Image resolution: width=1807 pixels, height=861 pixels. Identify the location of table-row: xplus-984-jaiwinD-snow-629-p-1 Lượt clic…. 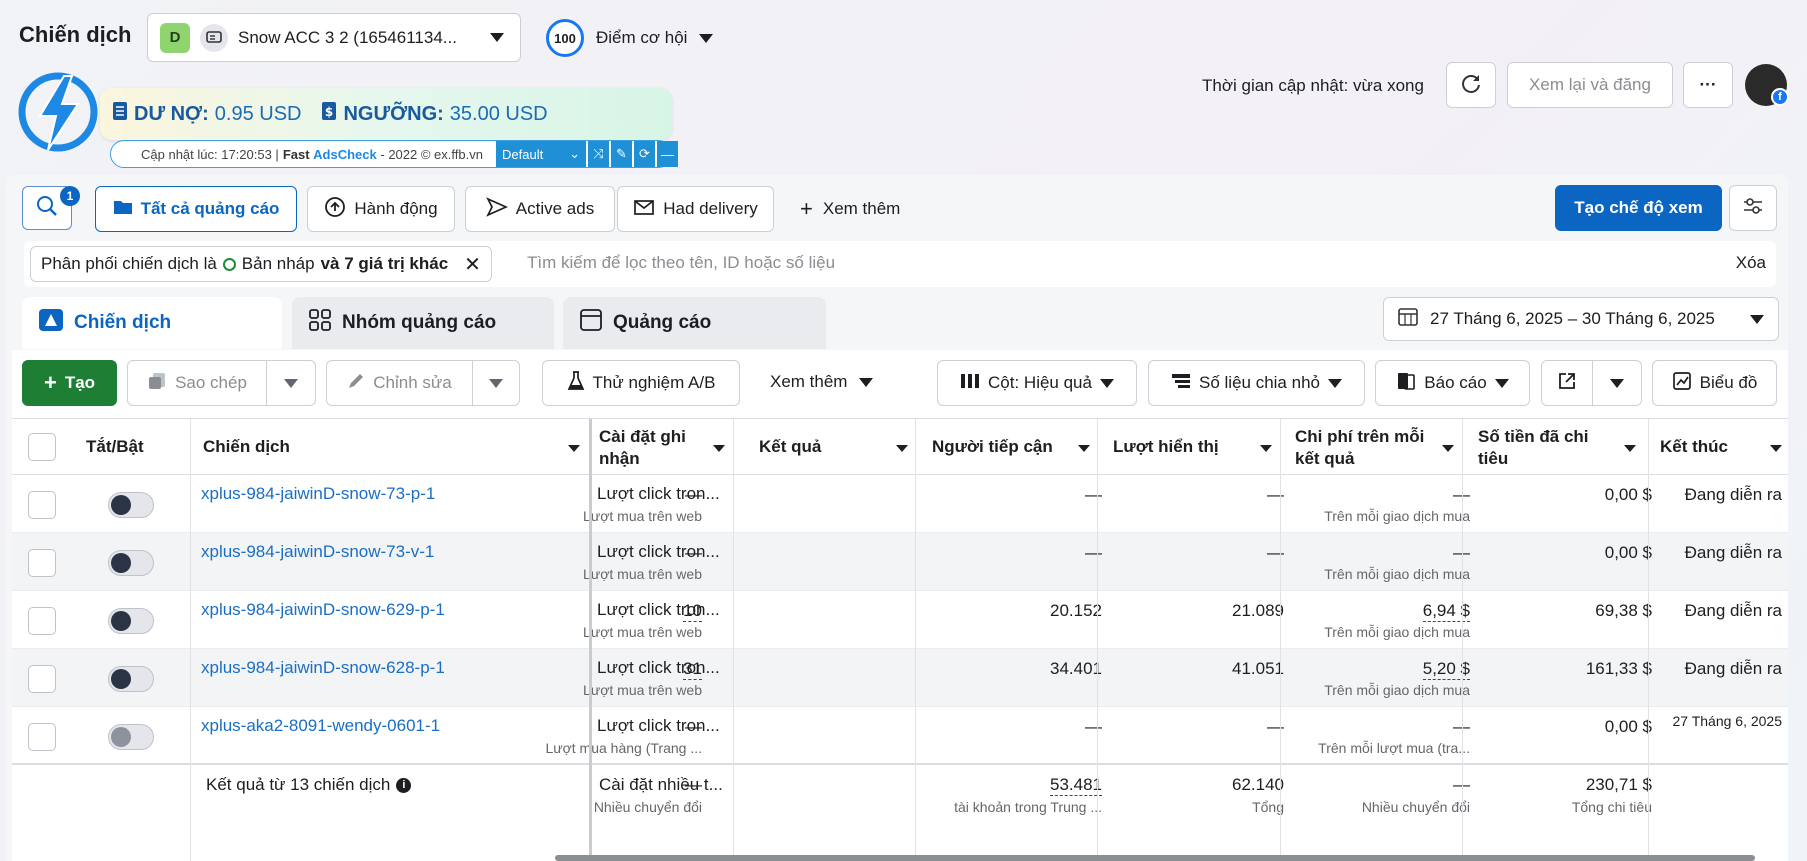
(900, 620).